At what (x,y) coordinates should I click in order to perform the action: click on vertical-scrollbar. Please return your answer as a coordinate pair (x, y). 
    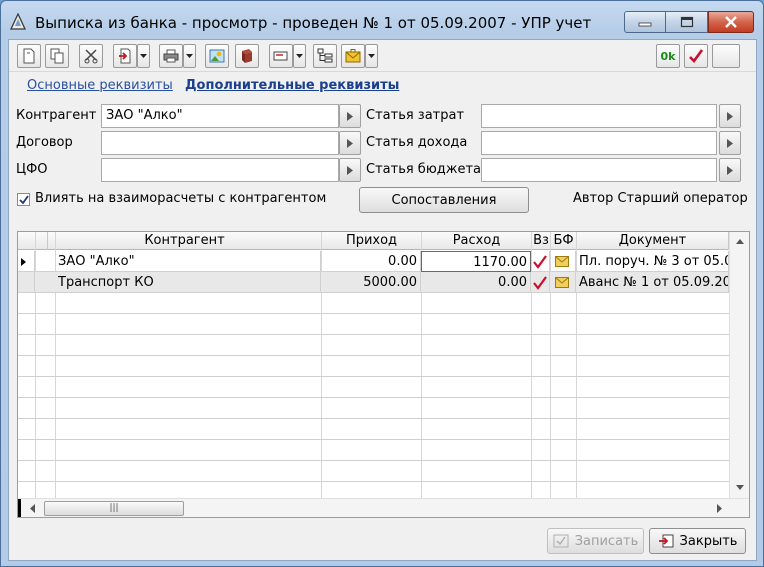
    Looking at the image, I should click on (739, 365).